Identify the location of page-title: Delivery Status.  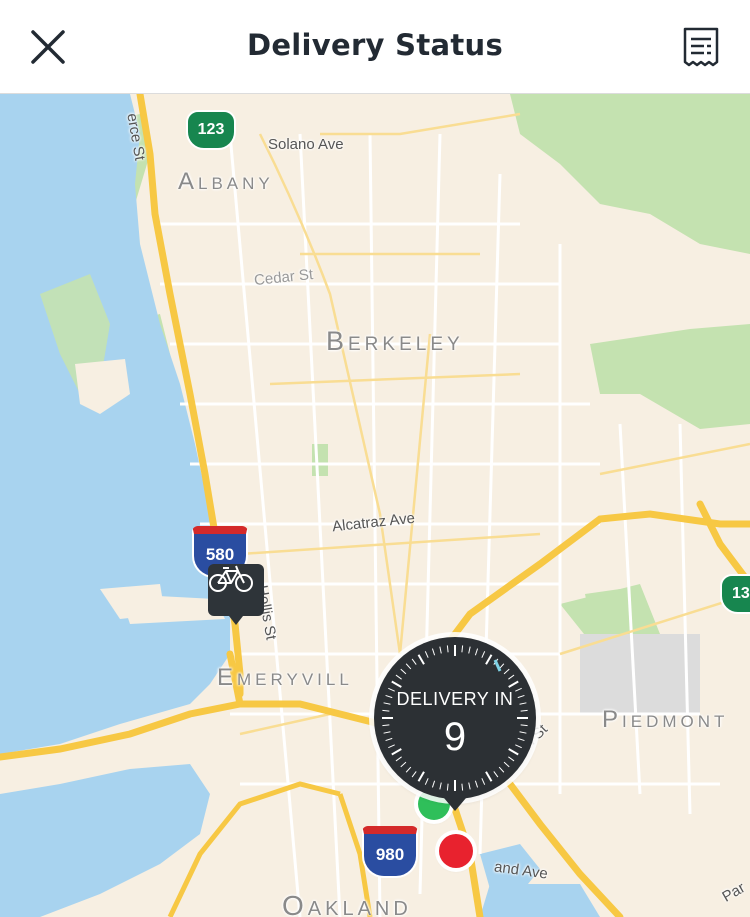
(375, 45).